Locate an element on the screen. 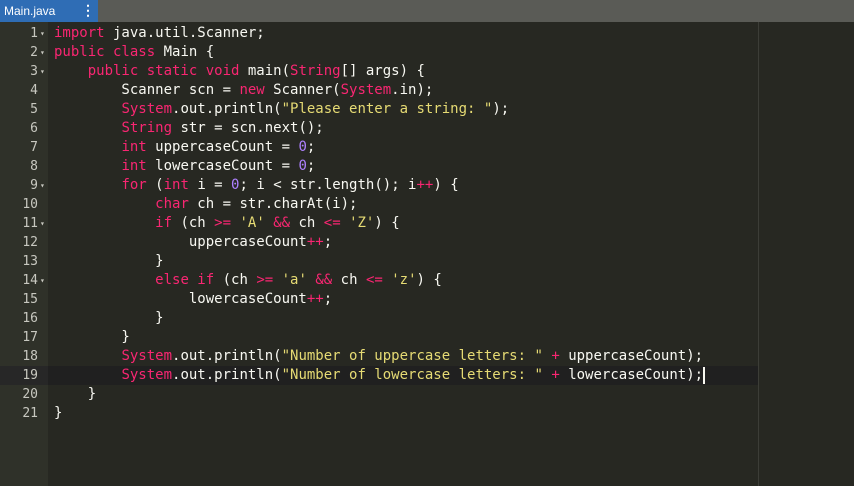 The width and height of the screenshot is (854, 486). code-text: lowercaseCount++; is located at coordinates (193, 299).